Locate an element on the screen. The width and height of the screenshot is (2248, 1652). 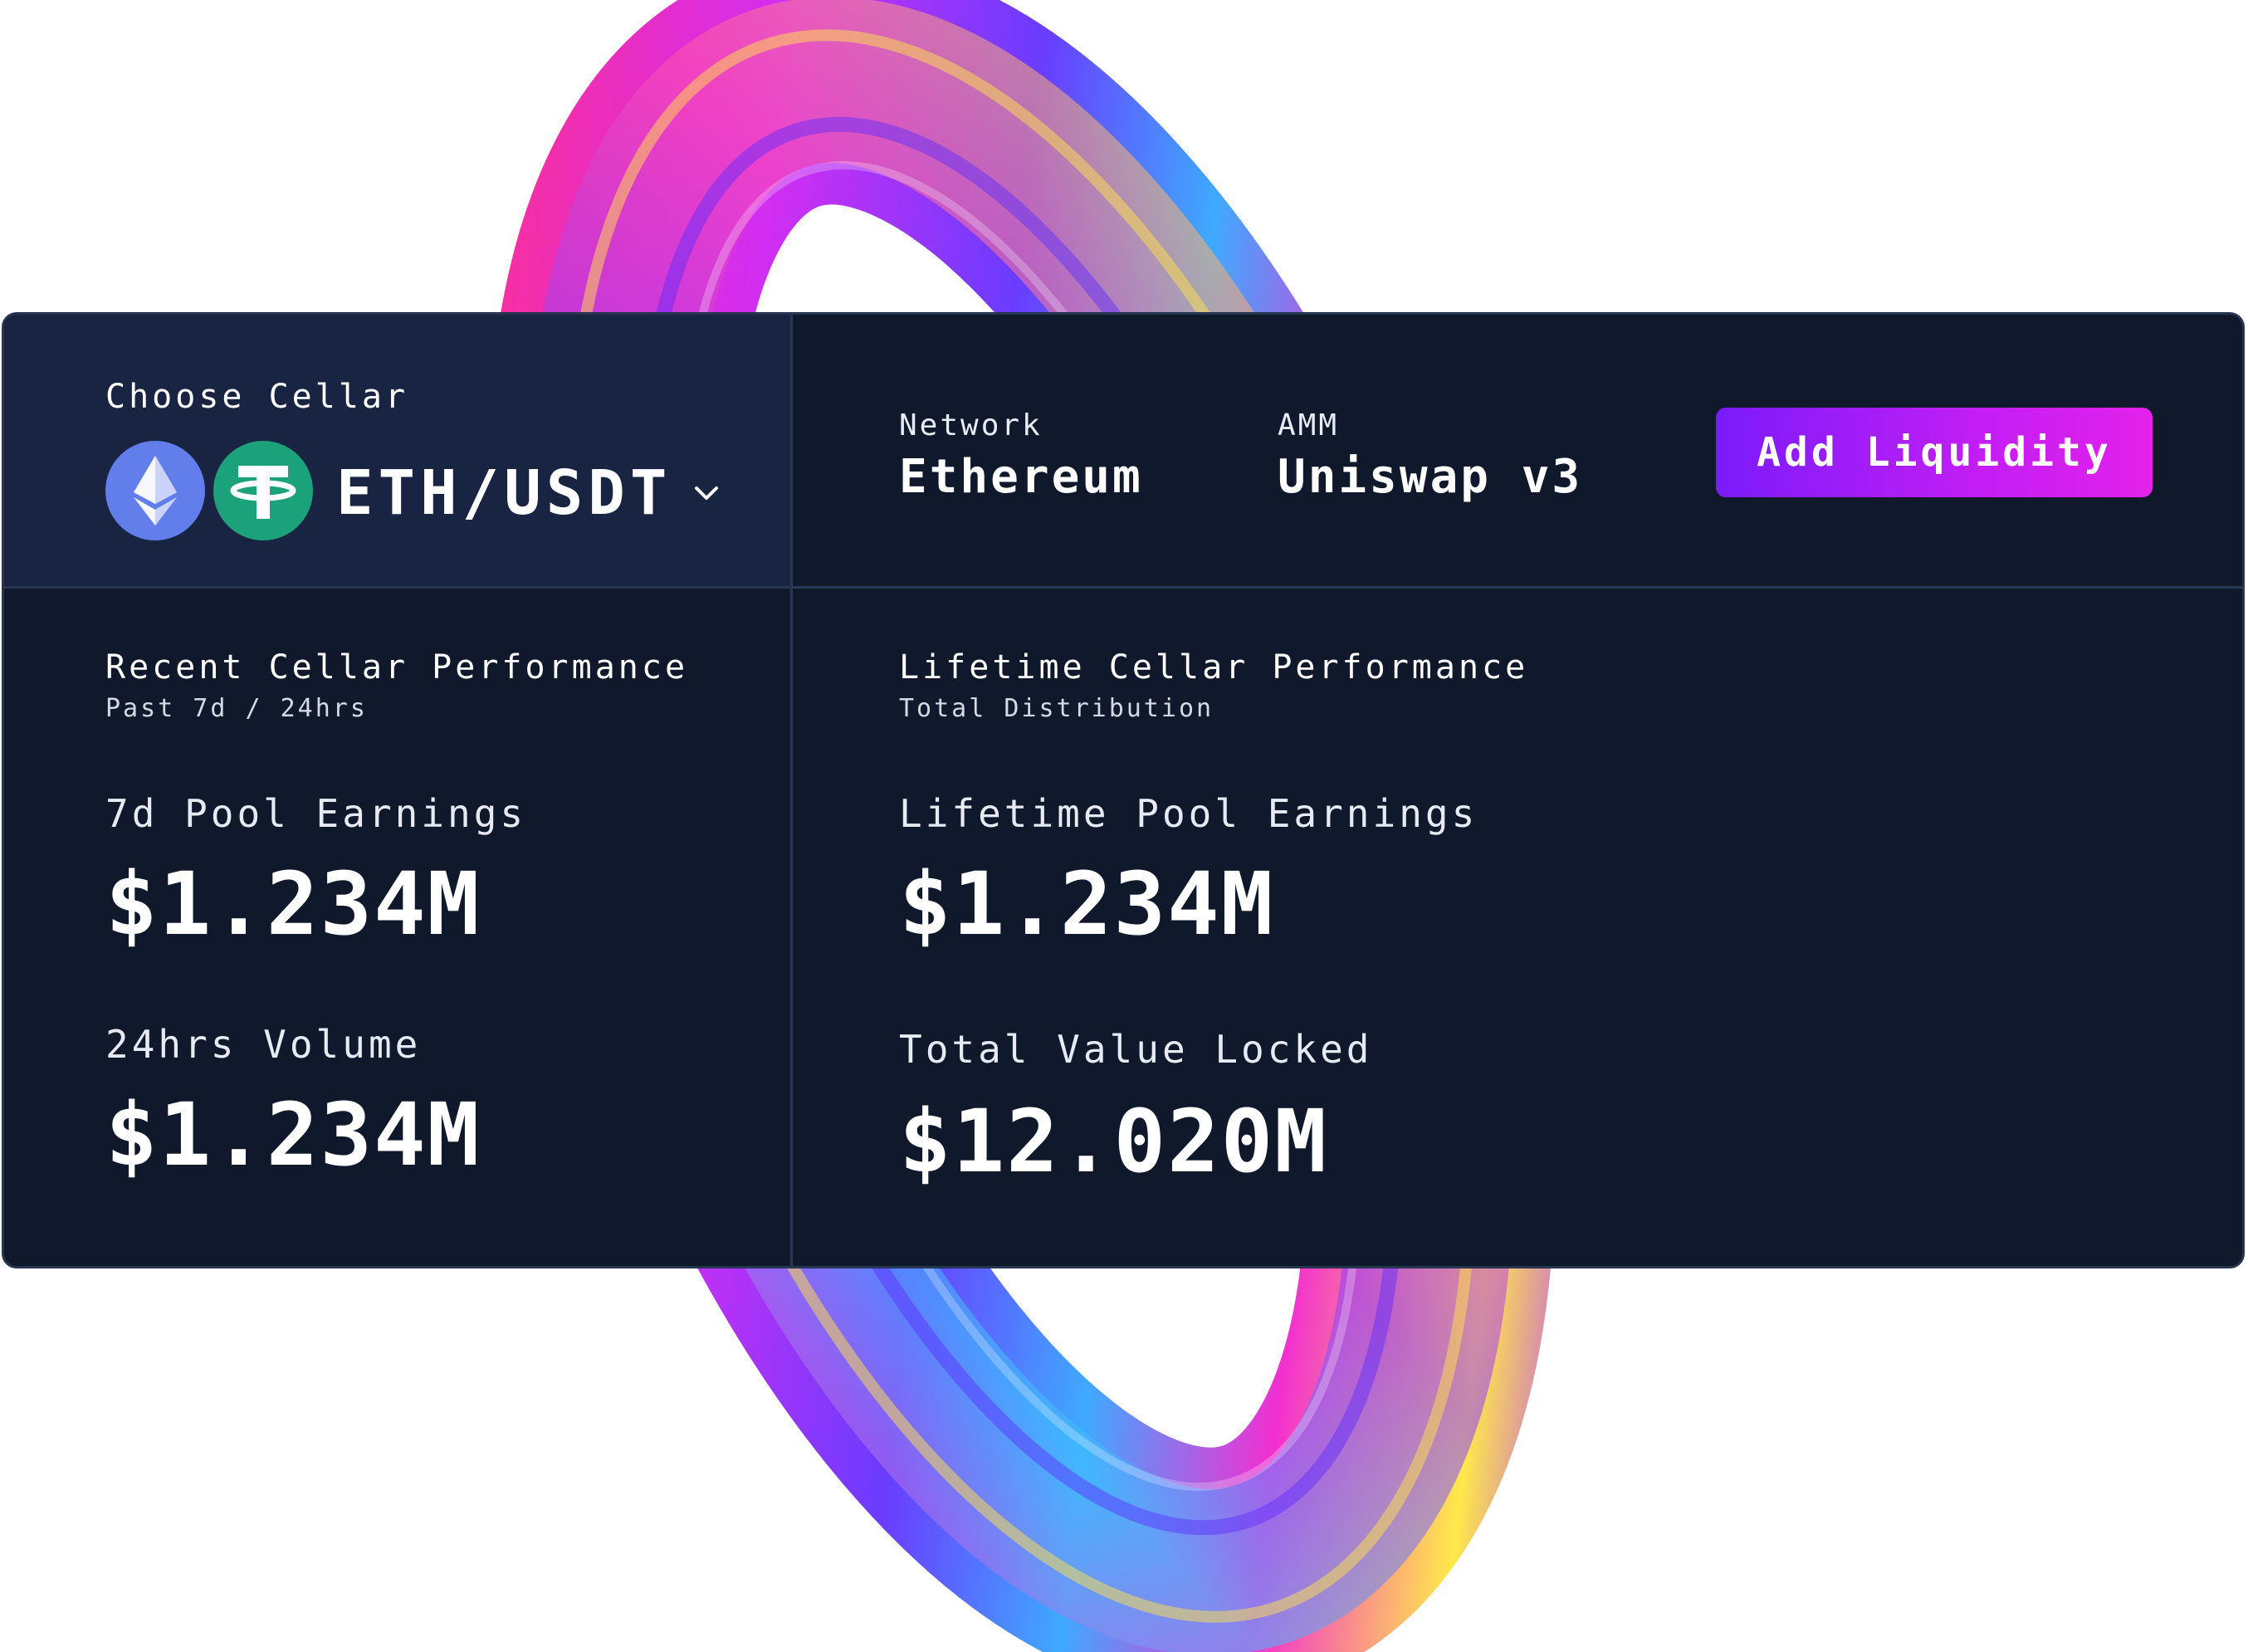
choose-cellar-panel: Choose Cellar ETH/USDT is located at coordinates (398, 452).